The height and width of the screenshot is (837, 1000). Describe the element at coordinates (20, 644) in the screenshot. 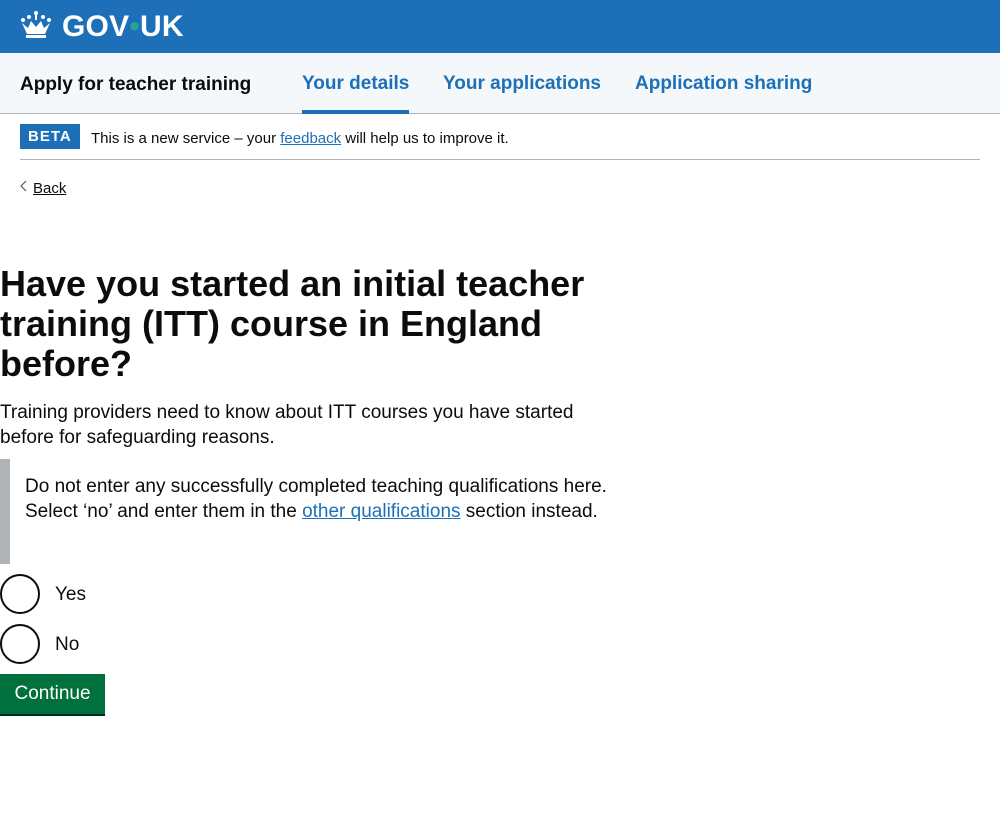

I see `radio-button-no` at that location.